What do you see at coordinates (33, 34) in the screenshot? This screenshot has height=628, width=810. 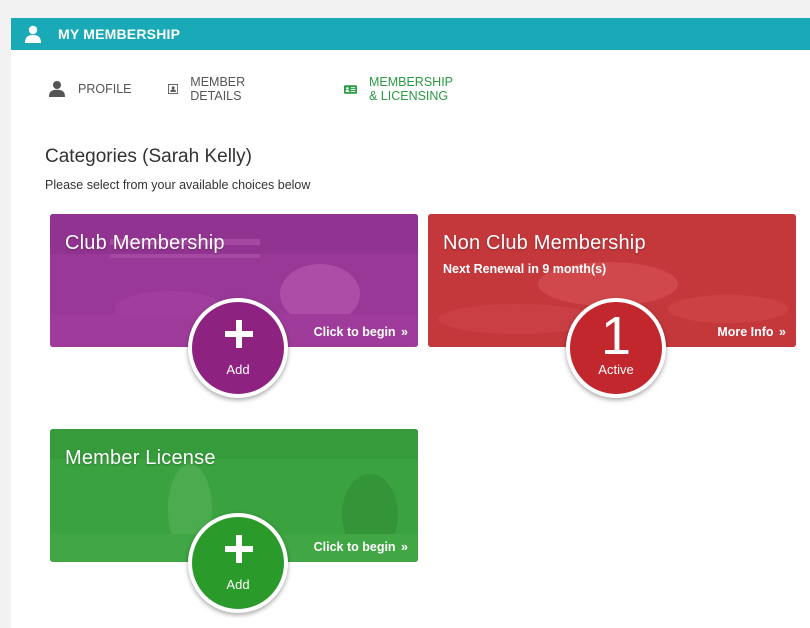 I see `user-icon` at bounding box center [33, 34].